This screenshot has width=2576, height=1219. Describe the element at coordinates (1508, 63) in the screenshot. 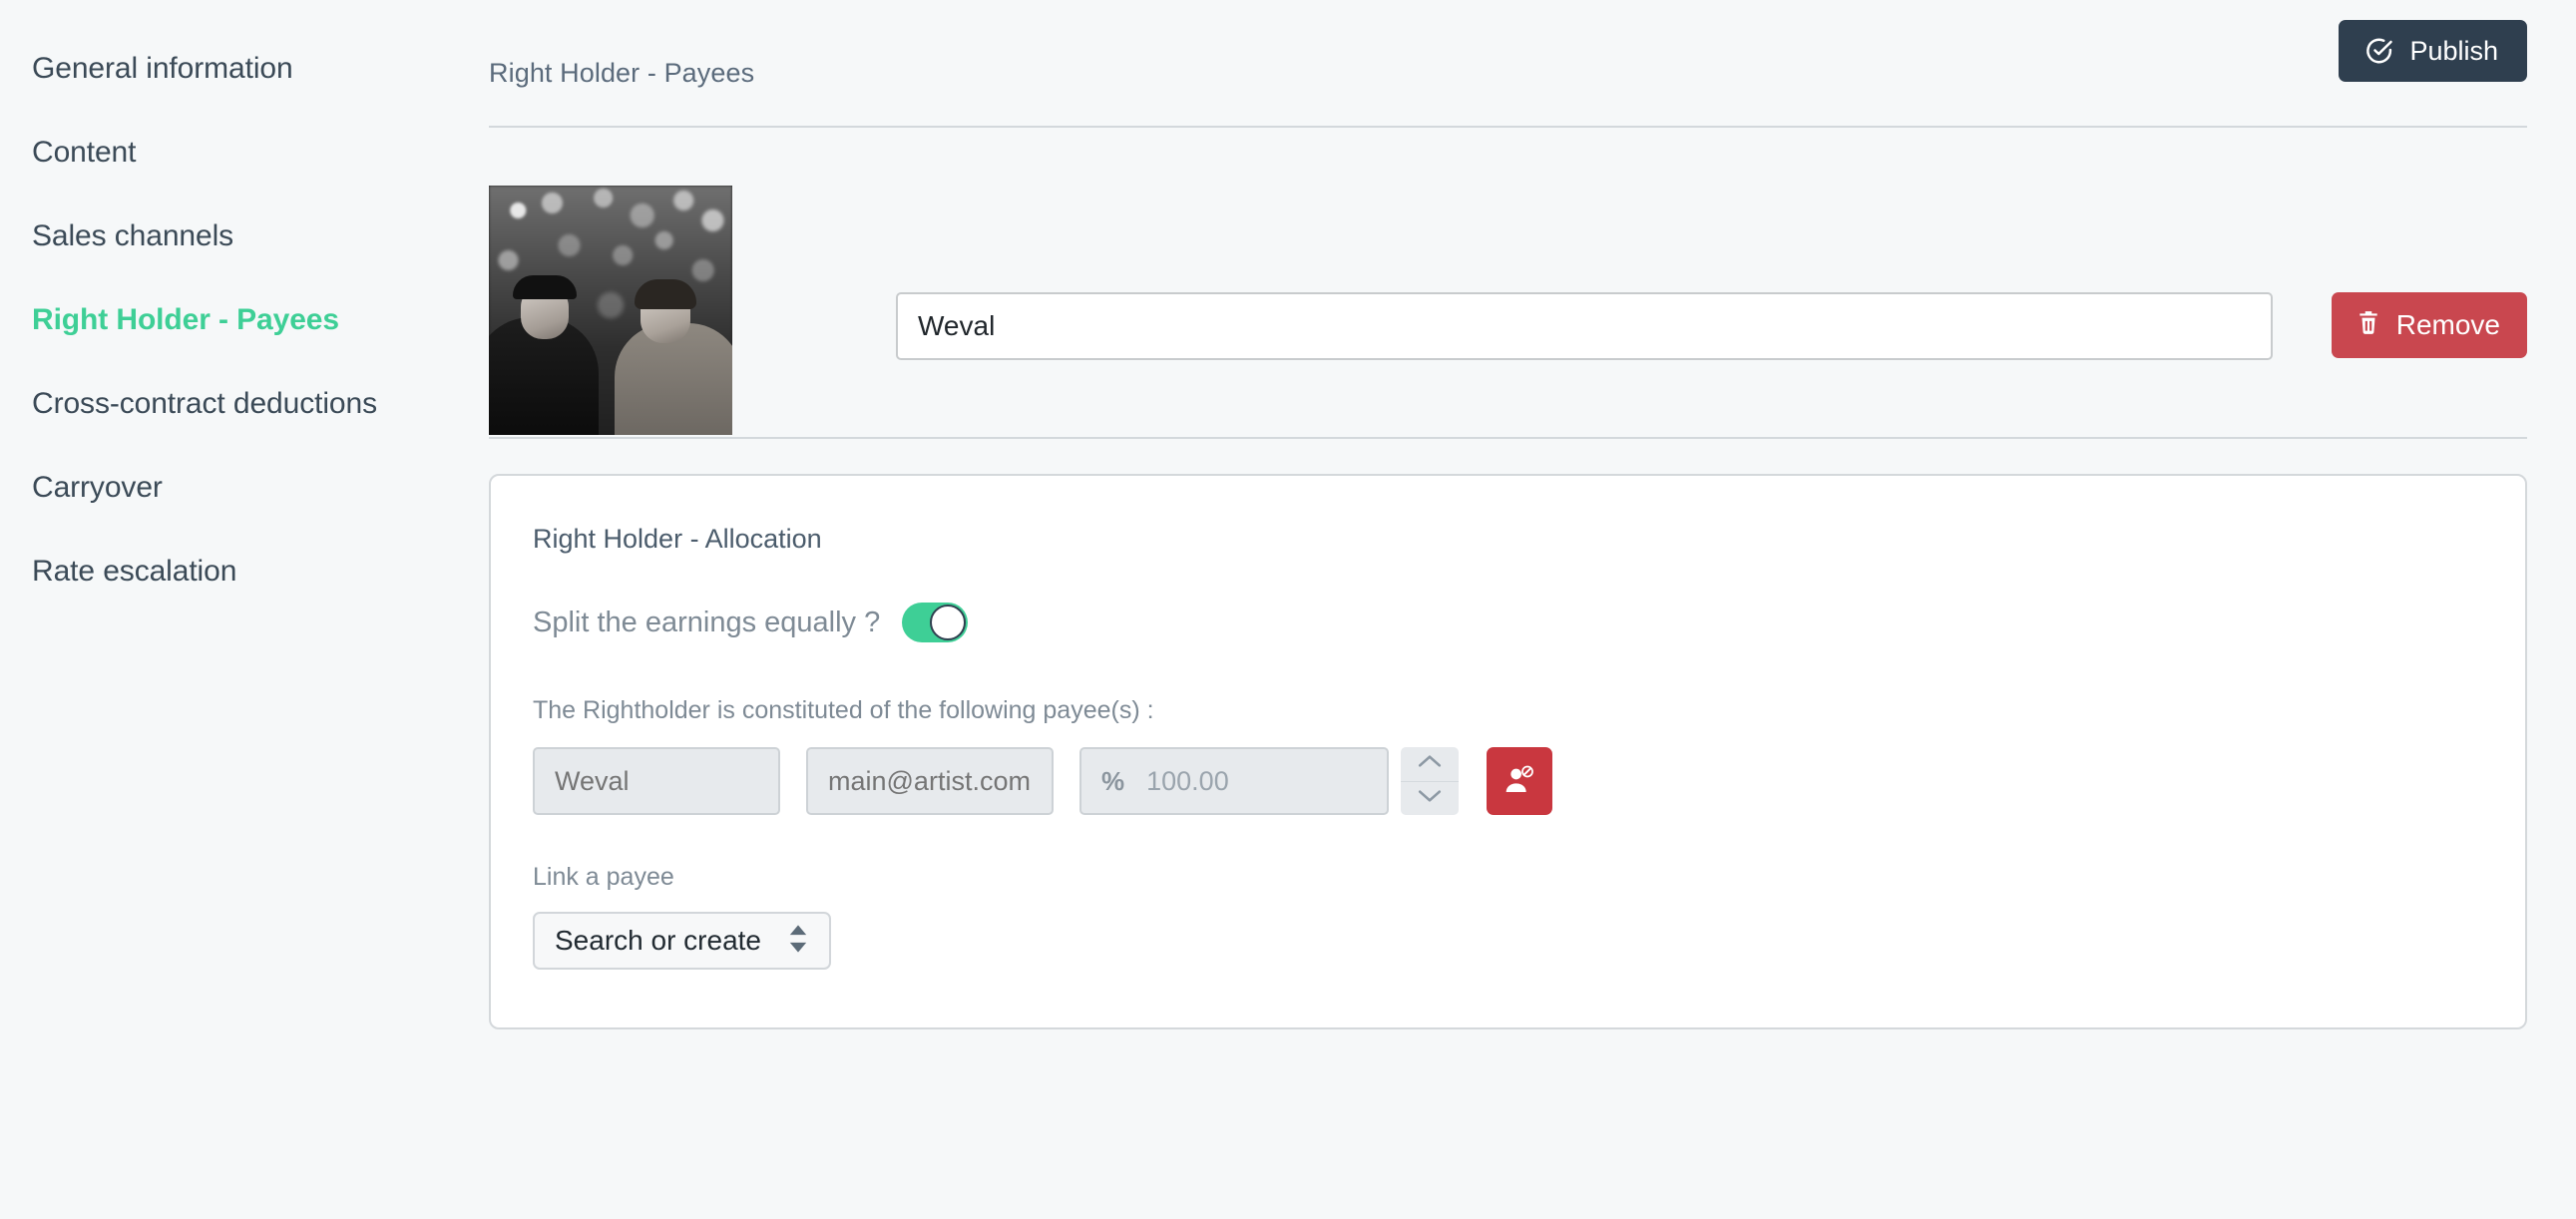

I see `content-header: Right Holder - Payees Publish` at that location.